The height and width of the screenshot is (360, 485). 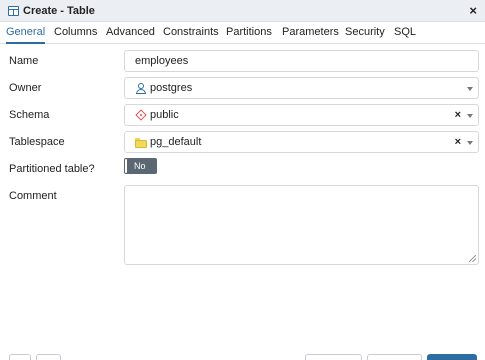 I want to click on tab-columns: Columns, so click(x=75, y=33).